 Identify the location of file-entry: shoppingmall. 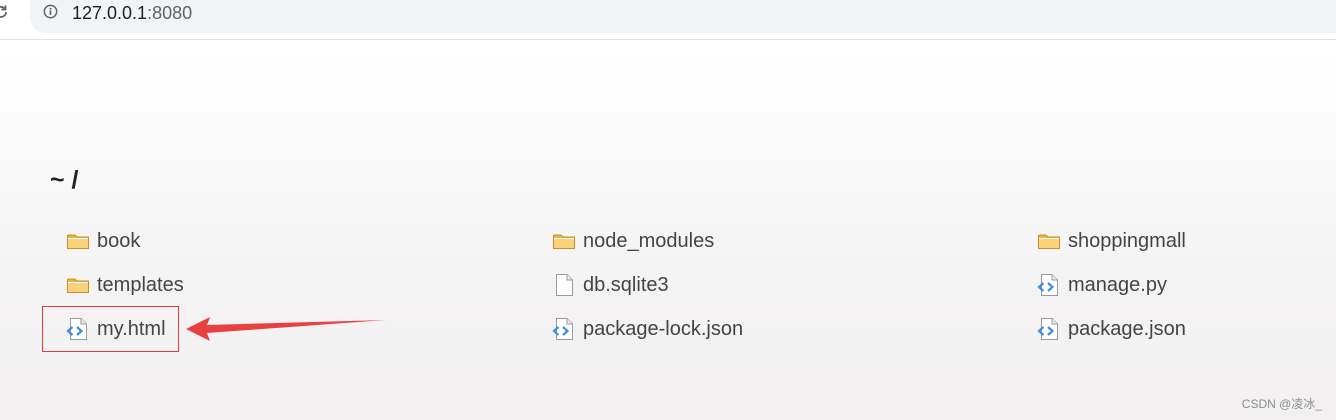
(1176, 248).